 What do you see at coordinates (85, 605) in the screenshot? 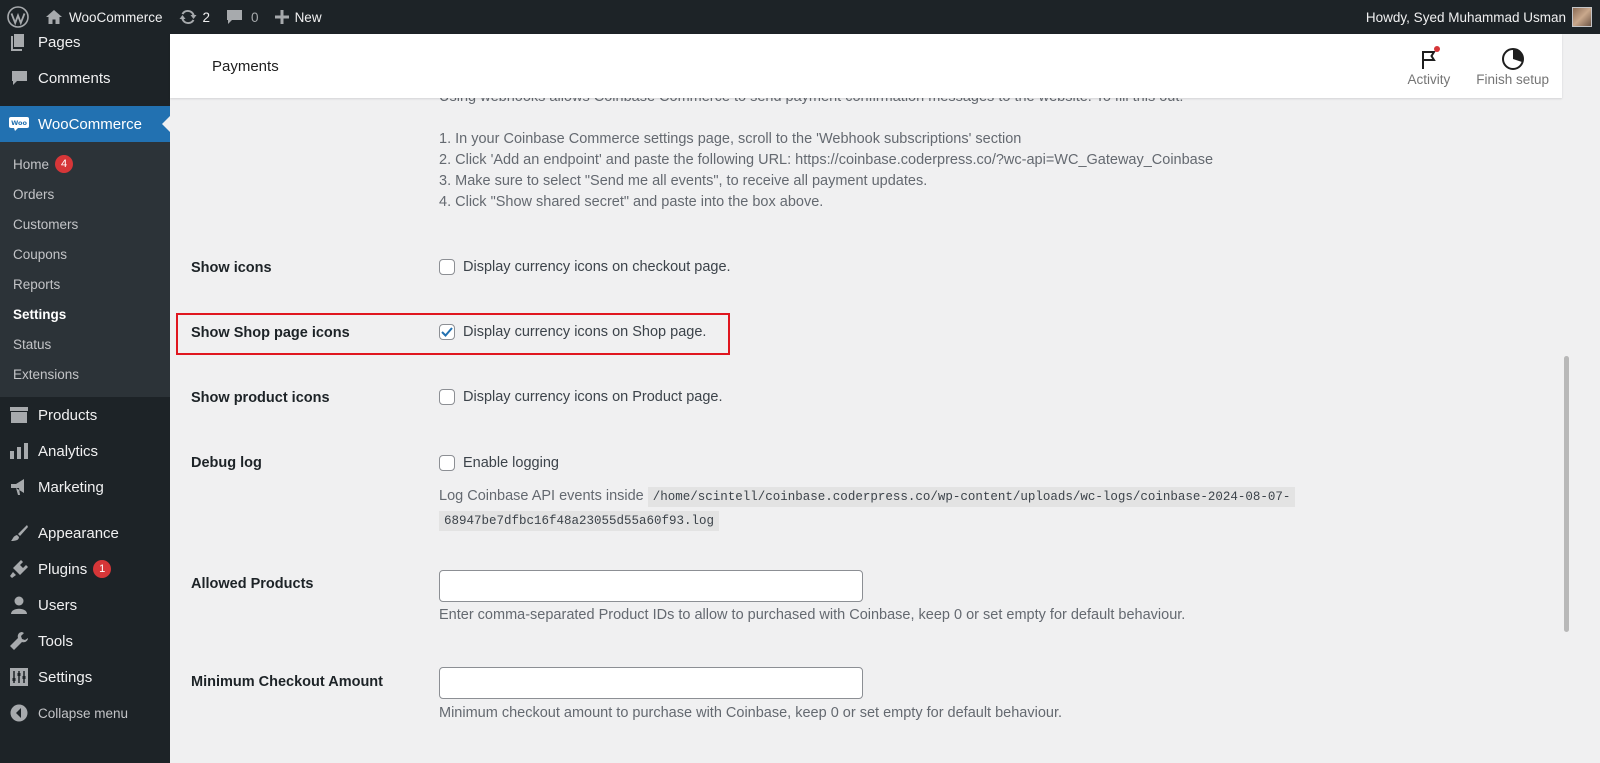
I see `menu-users: Users` at bounding box center [85, 605].